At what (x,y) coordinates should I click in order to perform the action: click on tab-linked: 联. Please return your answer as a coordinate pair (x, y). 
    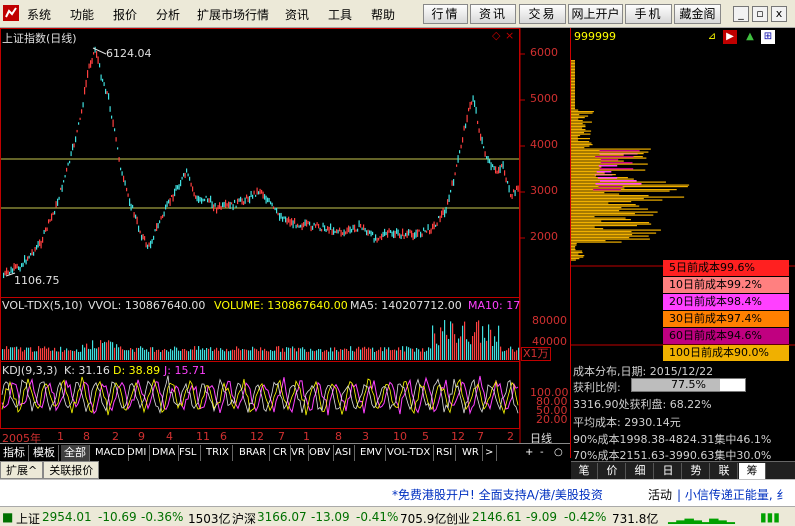
    Looking at the image, I should click on (724, 471).